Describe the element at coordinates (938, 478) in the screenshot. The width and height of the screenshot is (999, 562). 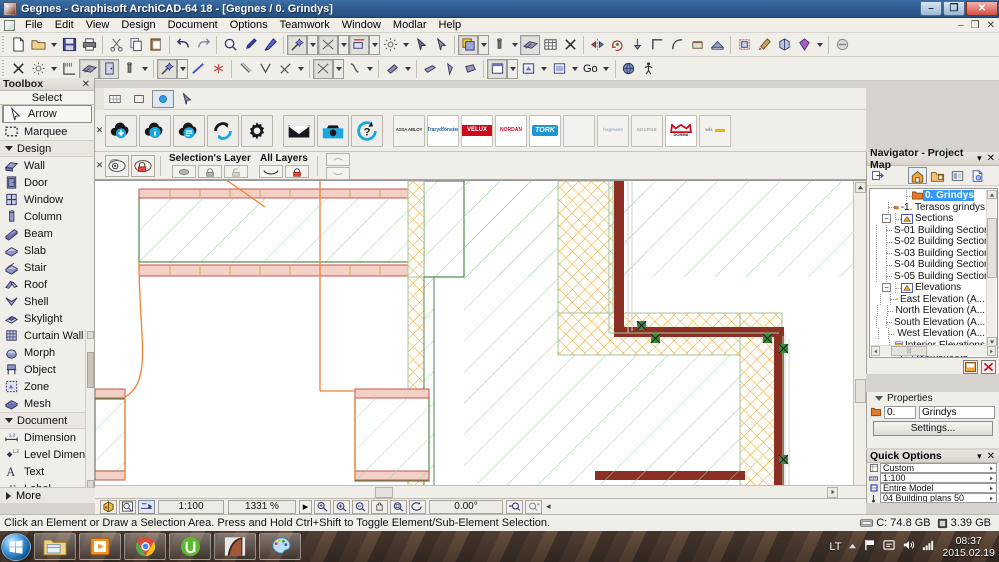
I see `scale-select: 1:100` at that location.